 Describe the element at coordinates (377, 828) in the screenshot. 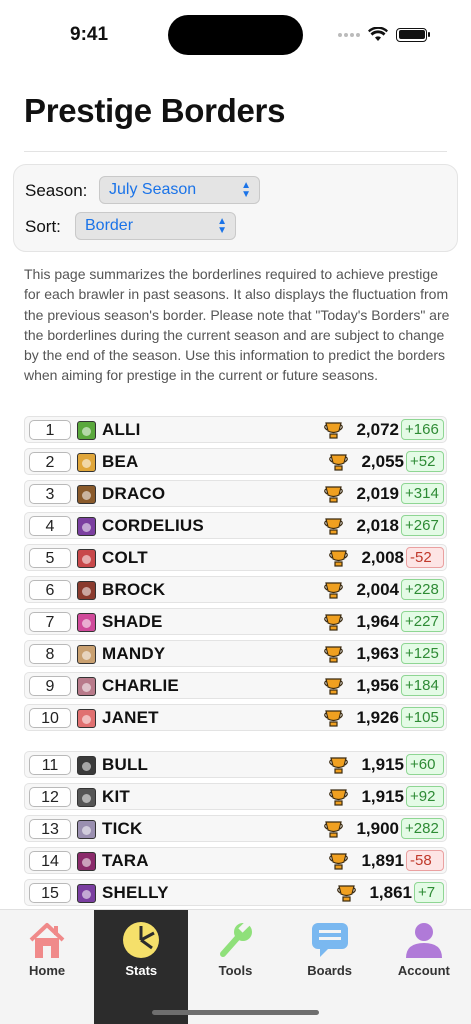

I see `trophy-border-value: 1,900` at that location.